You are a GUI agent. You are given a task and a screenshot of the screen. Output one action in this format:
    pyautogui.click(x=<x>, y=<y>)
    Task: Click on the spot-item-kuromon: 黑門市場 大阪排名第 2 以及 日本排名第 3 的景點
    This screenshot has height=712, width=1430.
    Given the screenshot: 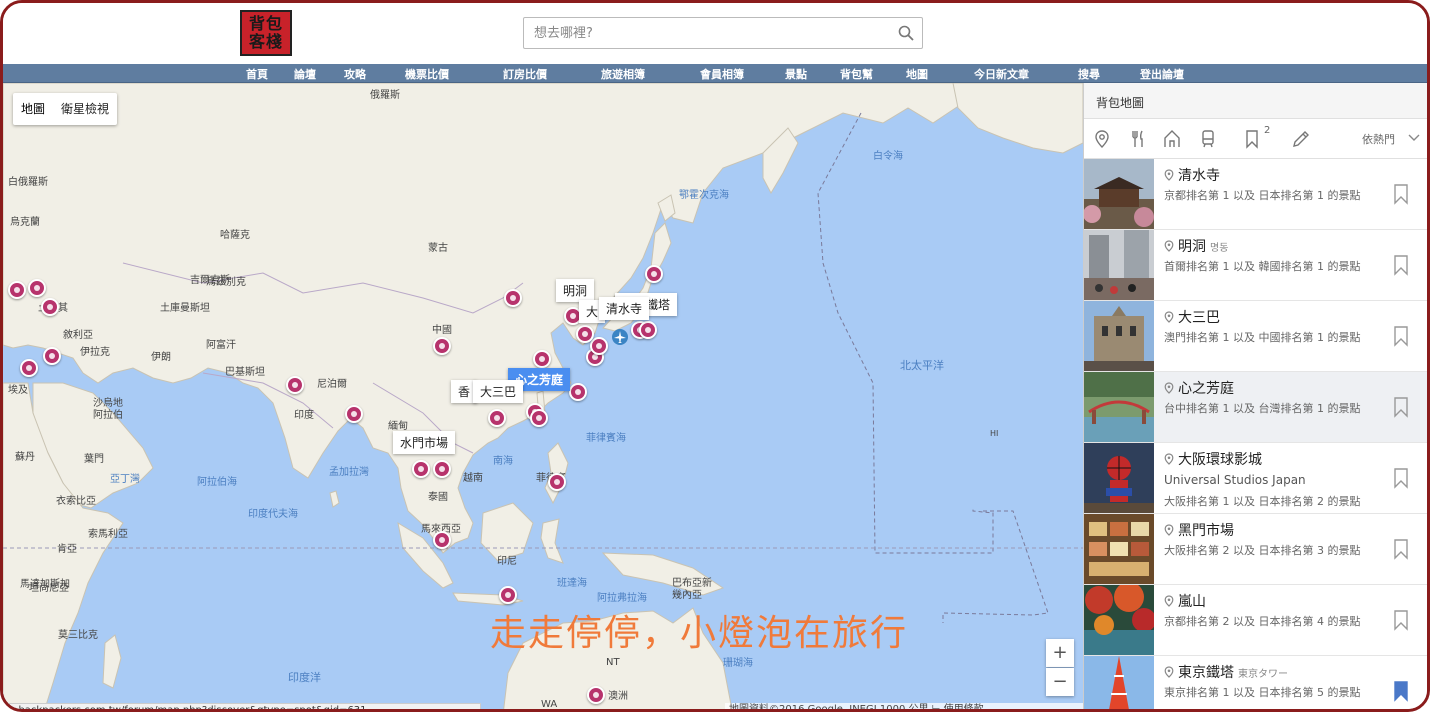 What is the action you would take?
    pyautogui.click(x=1255, y=549)
    